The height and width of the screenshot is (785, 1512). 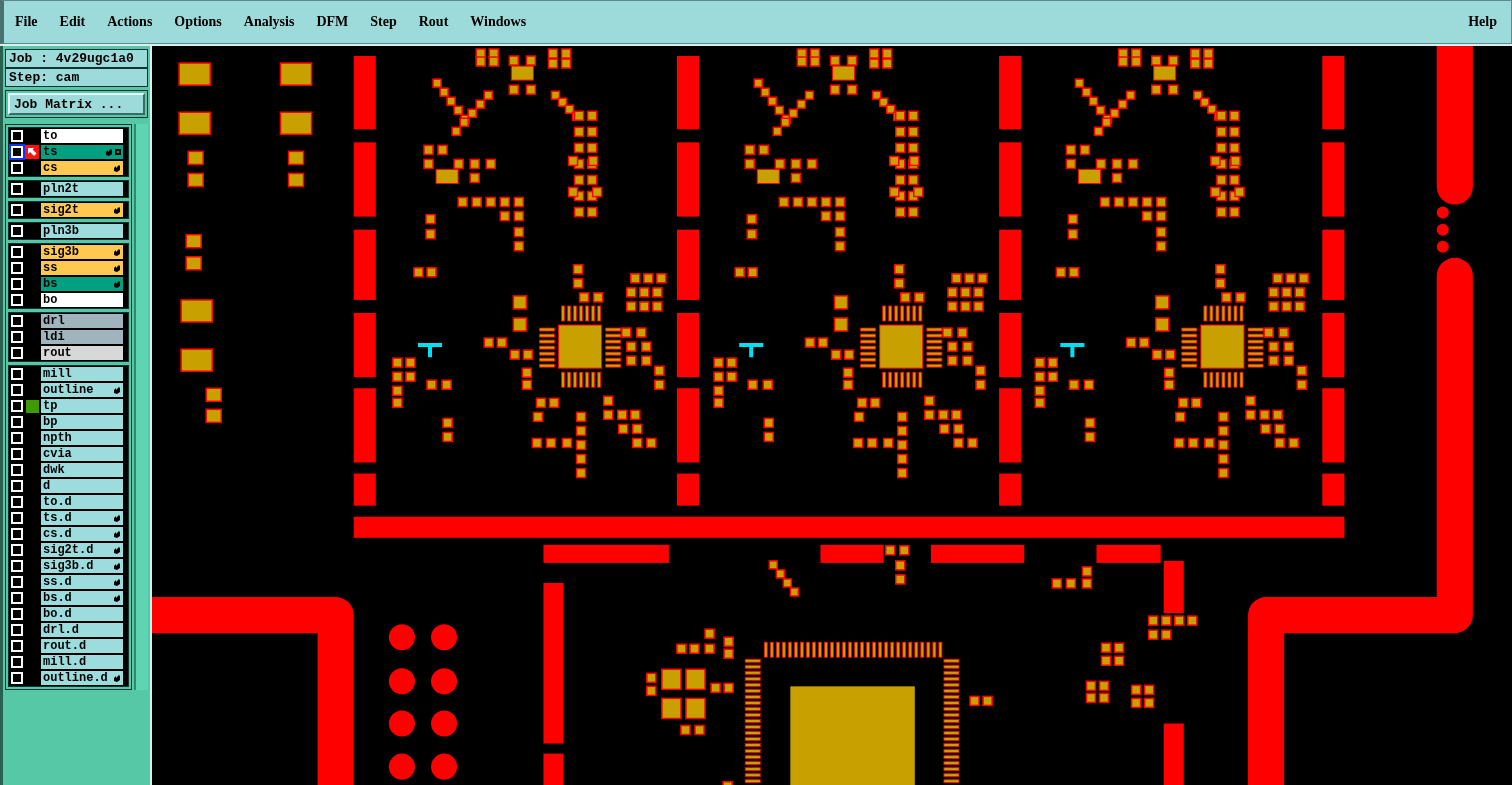 I want to click on layer-name: npth, so click(x=82, y=438).